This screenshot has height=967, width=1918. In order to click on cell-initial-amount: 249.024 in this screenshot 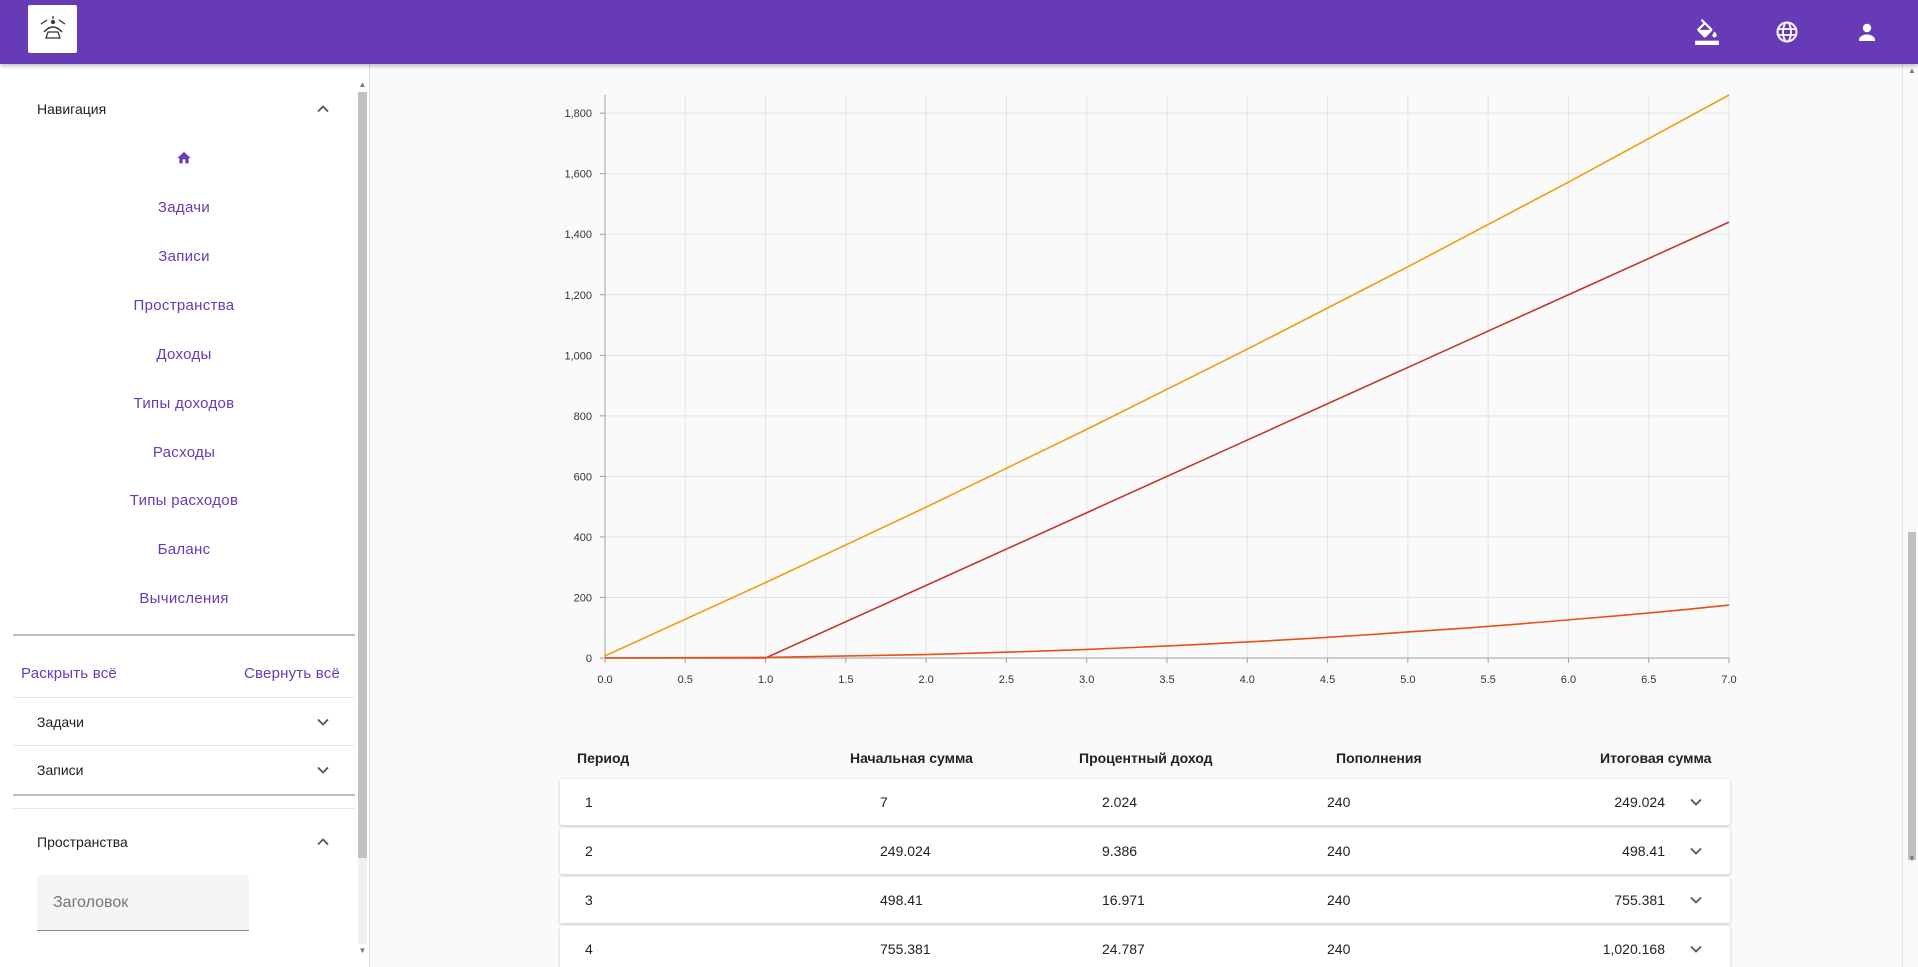, I will do `click(905, 851)`.